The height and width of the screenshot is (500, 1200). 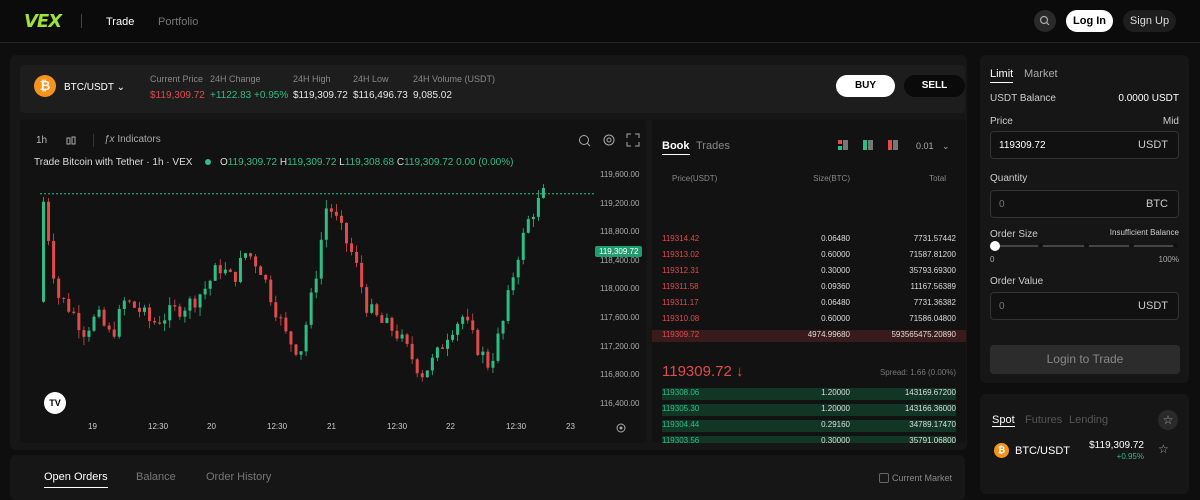 I want to click on book-total: 11167.56389, so click(x=933, y=286).